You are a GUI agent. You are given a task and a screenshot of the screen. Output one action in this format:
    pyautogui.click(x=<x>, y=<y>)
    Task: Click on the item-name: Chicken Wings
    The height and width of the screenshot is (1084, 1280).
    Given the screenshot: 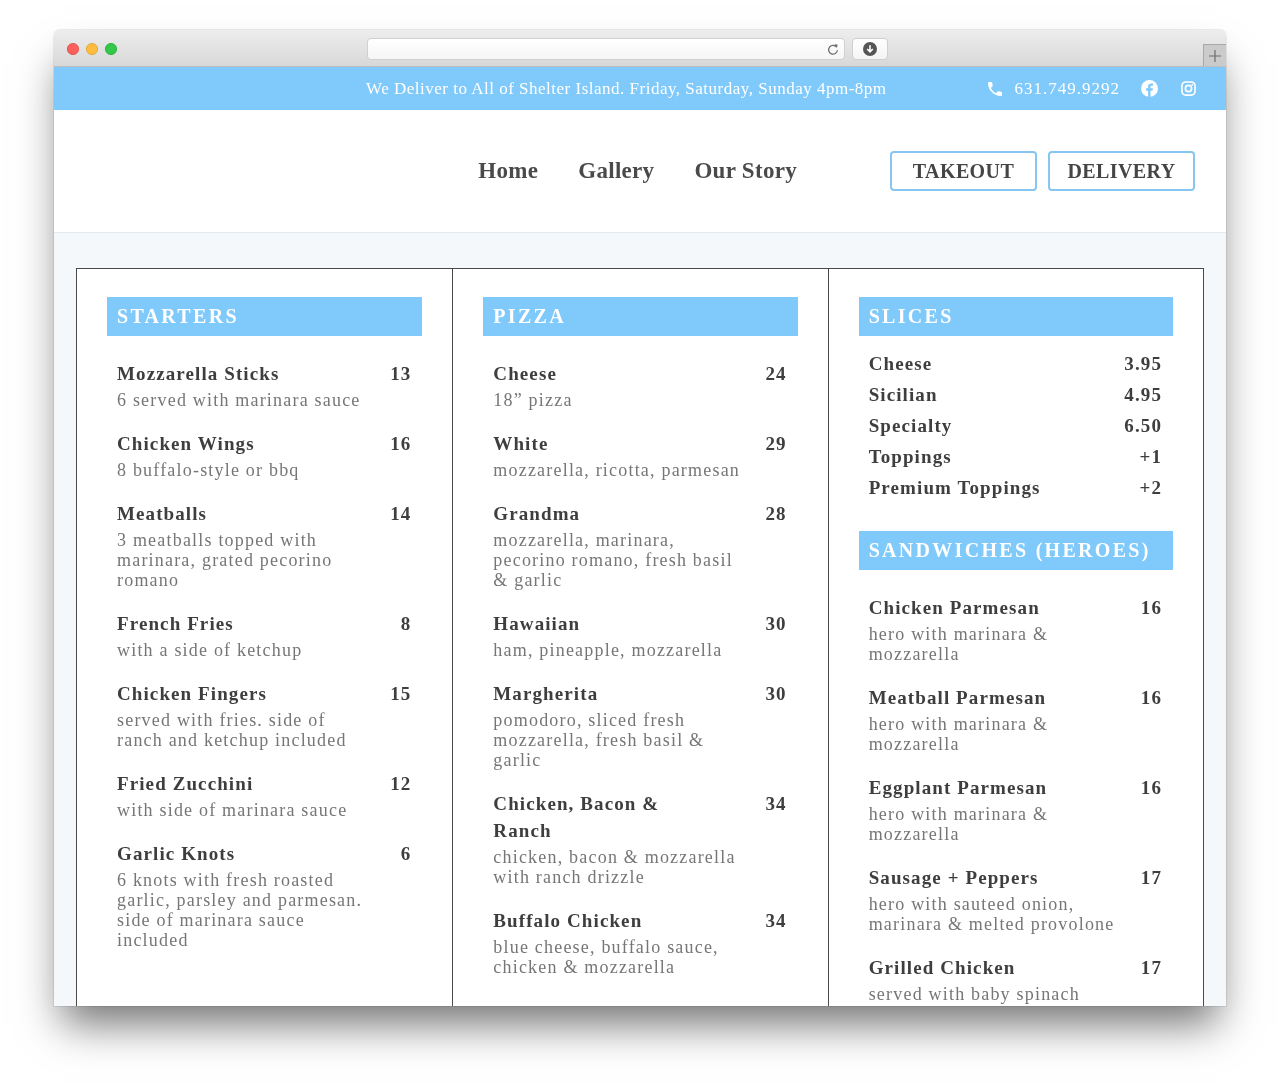 What is the action you would take?
    pyautogui.click(x=186, y=444)
    